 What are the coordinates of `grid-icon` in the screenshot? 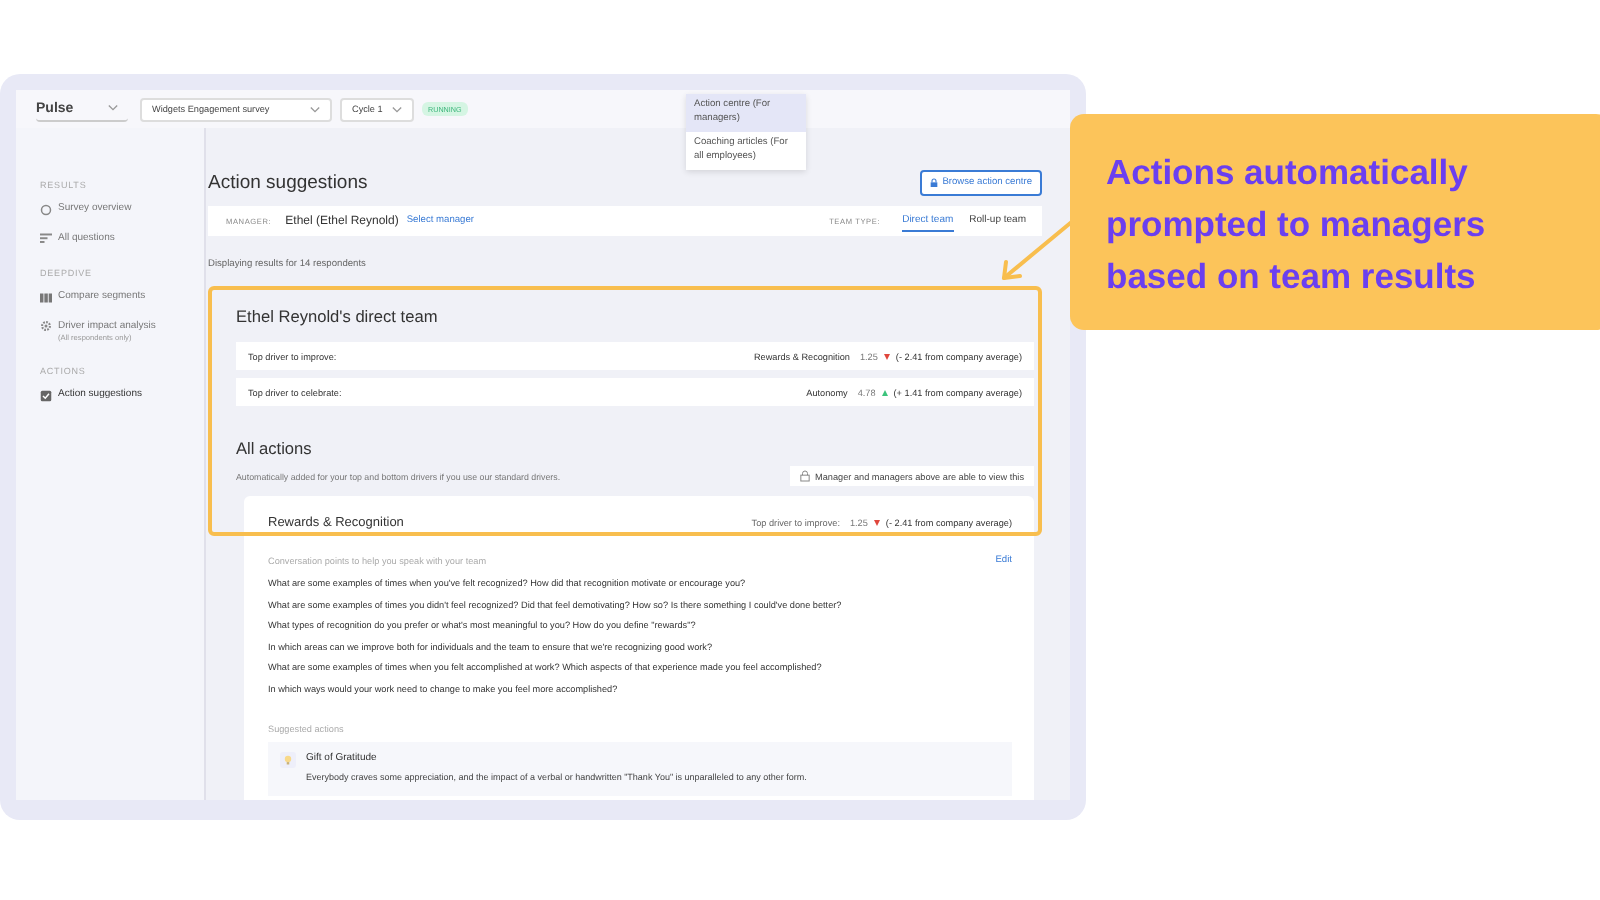 It's located at (46, 297).